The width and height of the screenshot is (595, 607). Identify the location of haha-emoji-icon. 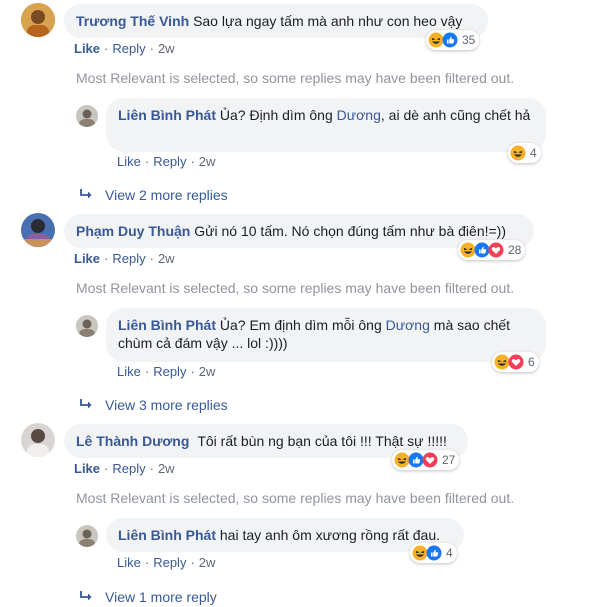
(518, 153).